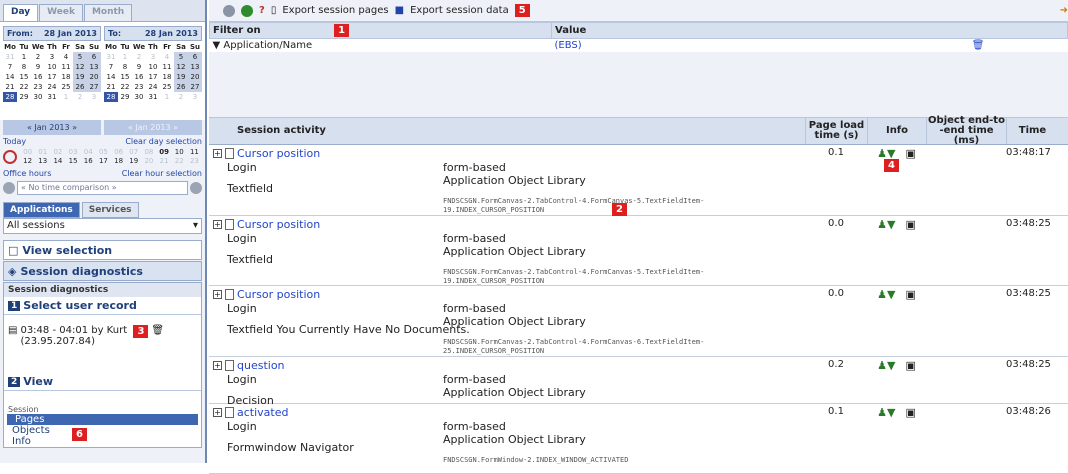  Describe the element at coordinates (247, 10) in the screenshot. I see `forward-icon` at that location.